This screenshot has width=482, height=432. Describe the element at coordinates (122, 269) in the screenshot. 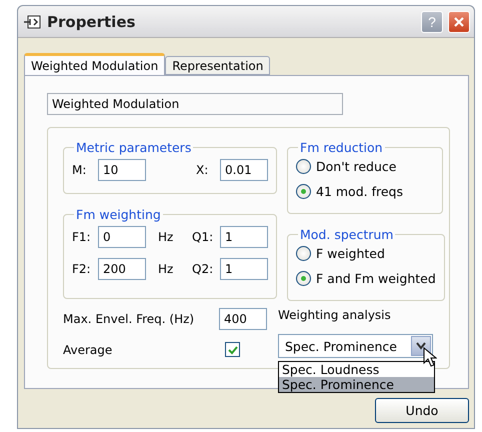

I see `input-field: 200` at that location.